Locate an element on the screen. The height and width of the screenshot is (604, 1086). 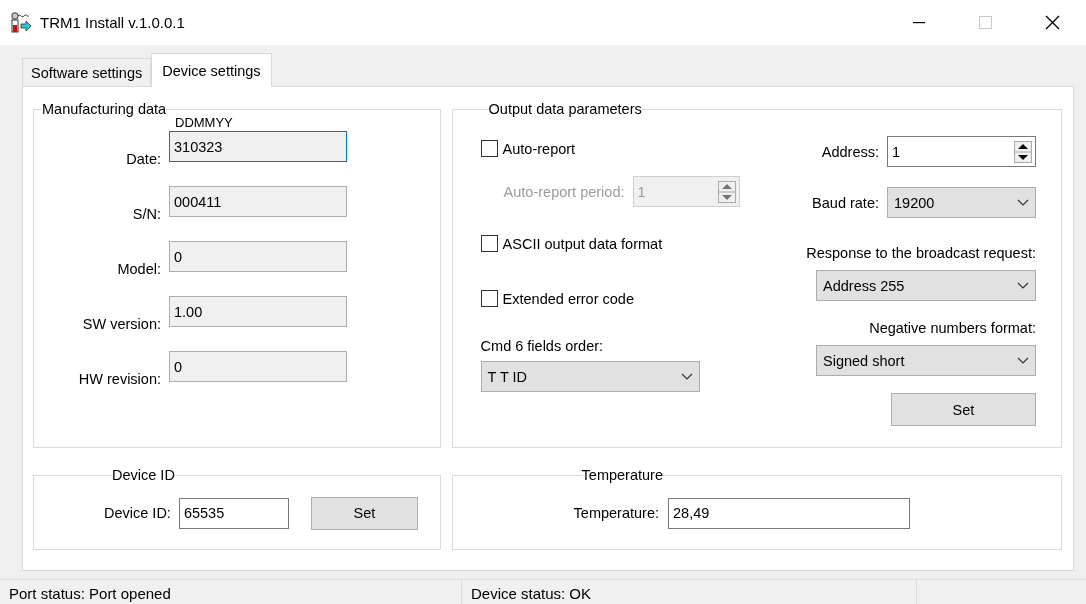
input-field: 000411 is located at coordinates (258, 201).